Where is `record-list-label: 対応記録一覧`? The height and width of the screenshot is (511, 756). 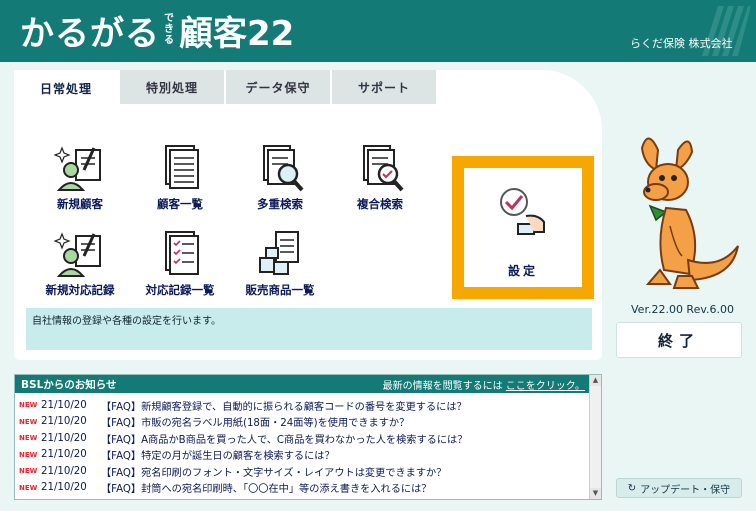
record-list-label: 対応記録一覧 is located at coordinates (180, 290).